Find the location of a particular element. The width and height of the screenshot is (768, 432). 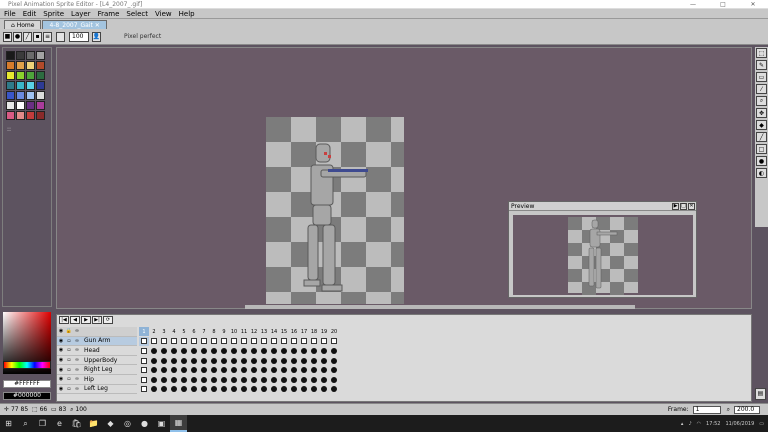

brush-square2-icon: ▪ is located at coordinates (37, 36).